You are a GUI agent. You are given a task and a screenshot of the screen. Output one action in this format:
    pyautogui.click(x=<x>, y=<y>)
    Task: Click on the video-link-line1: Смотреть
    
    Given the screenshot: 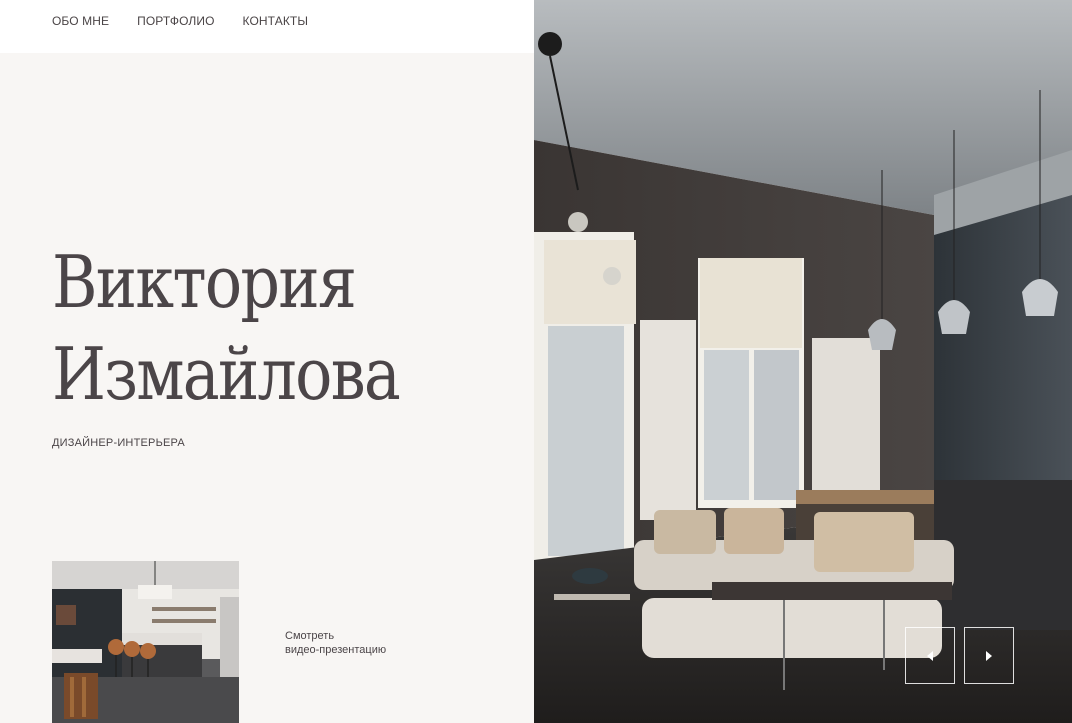 What is the action you would take?
    pyautogui.click(x=310, y=636)
    